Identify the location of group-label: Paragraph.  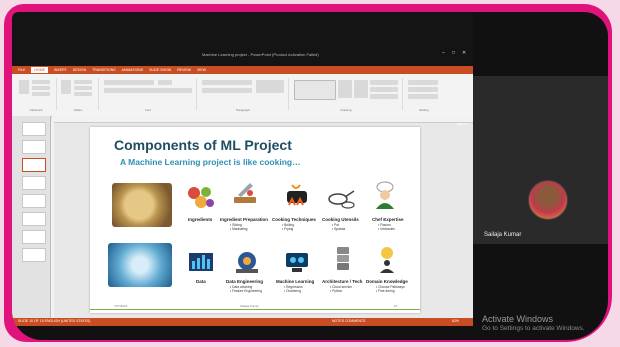
(242, 110).